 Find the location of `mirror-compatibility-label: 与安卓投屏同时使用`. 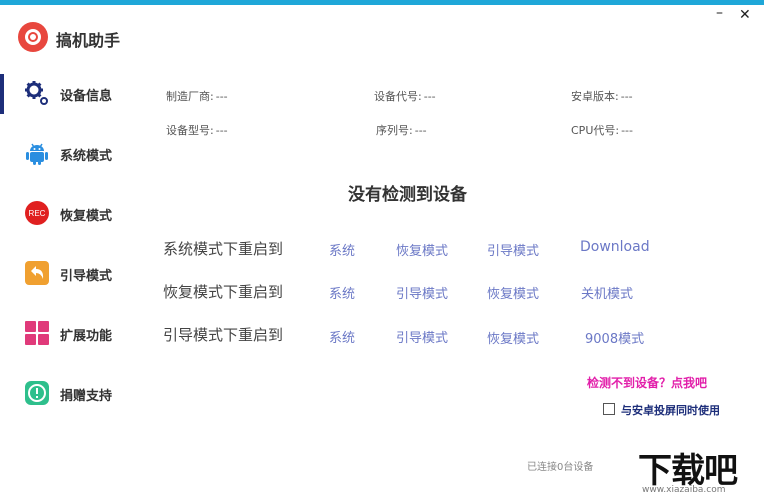

mirror-compatibility-label: 与安卓投屏同时使用 is located at coordinates (670, 410).